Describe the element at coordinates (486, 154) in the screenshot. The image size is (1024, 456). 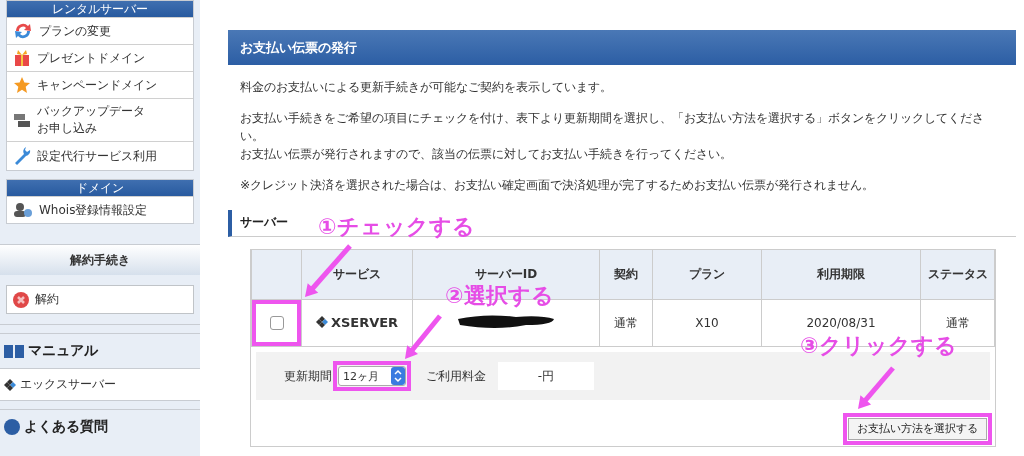
I see `description-text: お支払い伝票が発行されますので、該当の伝票に対してお支払い手続きを行ってください。` at that location.